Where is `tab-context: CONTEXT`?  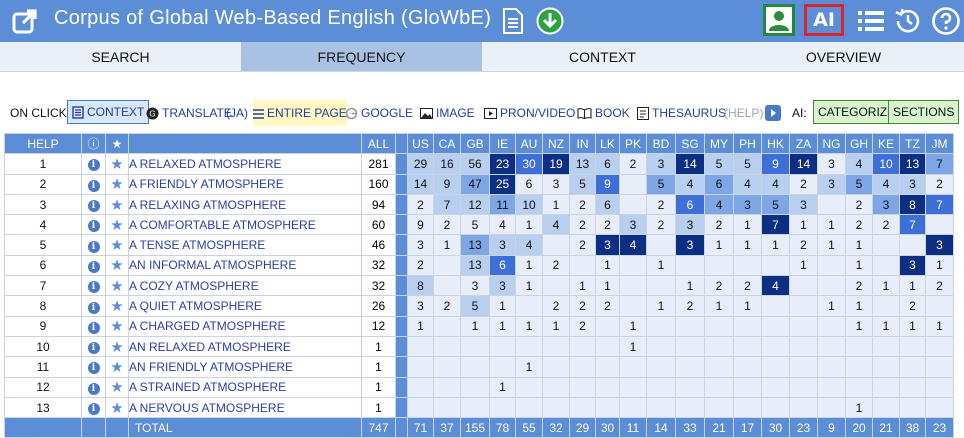
tab-context: CONTEXT is located at coordinates (602, 57).